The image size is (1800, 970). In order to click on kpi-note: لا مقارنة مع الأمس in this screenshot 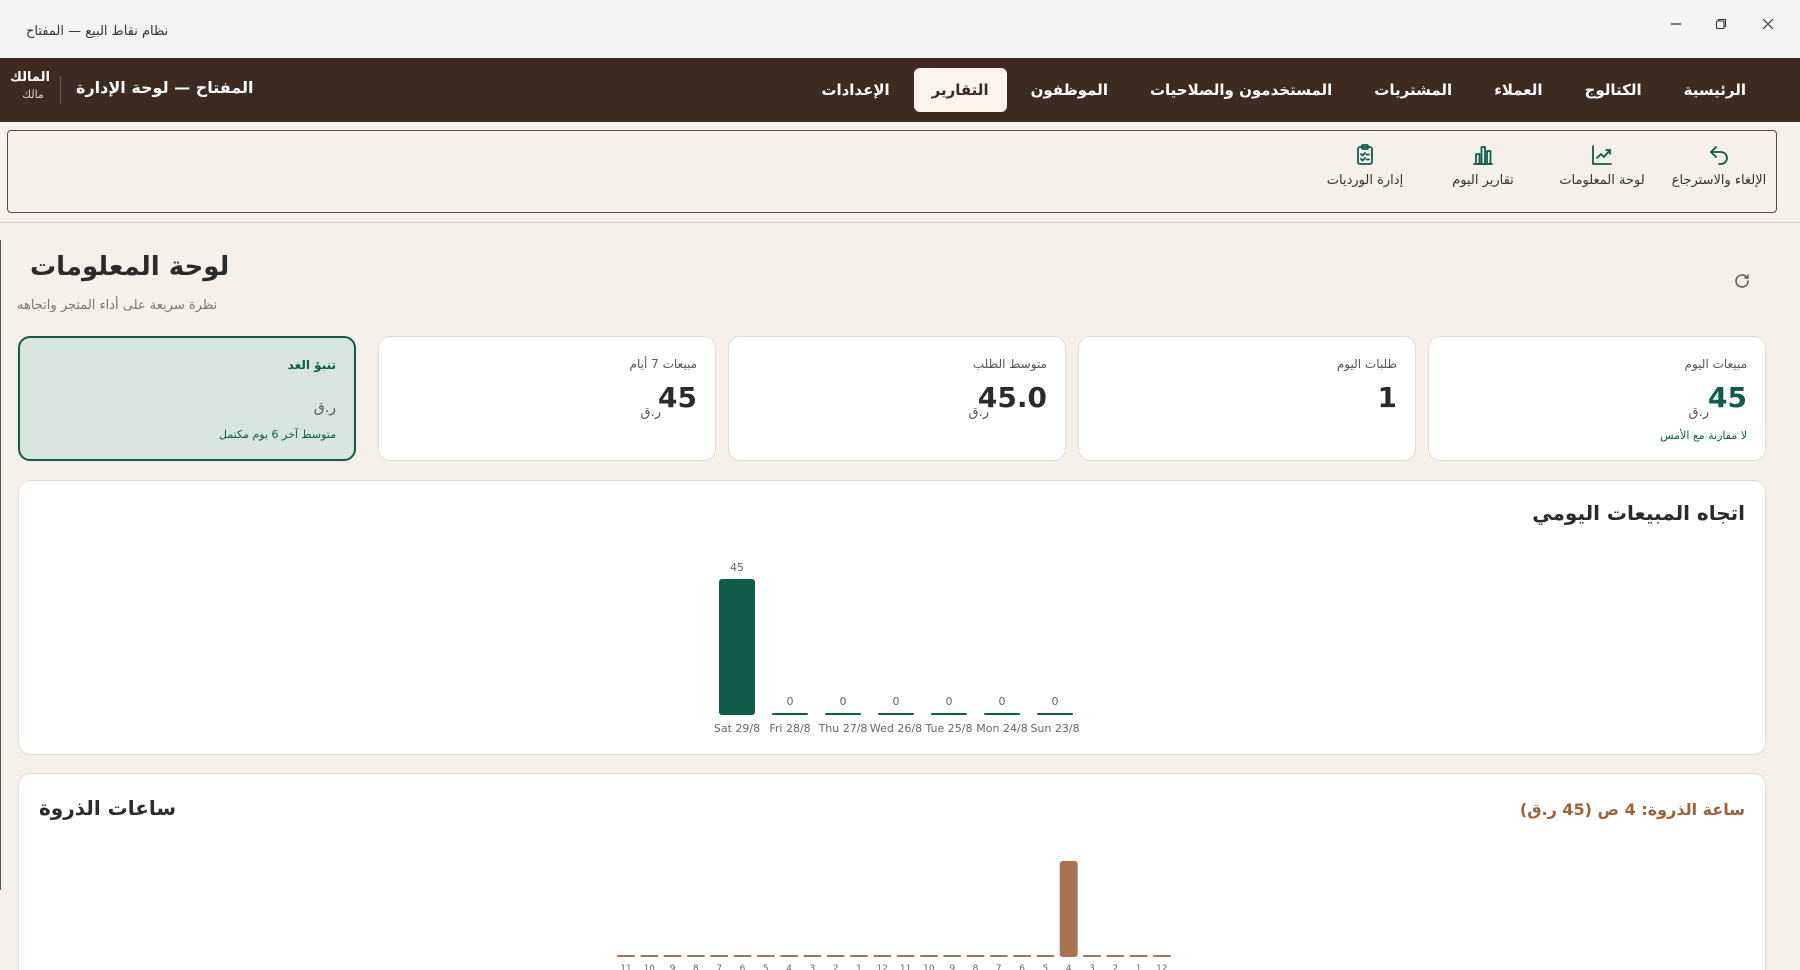, I will do `click(1703, 435)`.